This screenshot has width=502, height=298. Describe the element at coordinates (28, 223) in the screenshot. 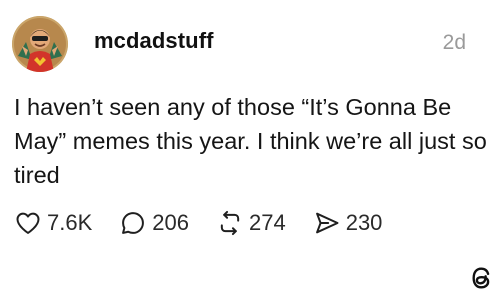

I see `heart-icon` at that location.